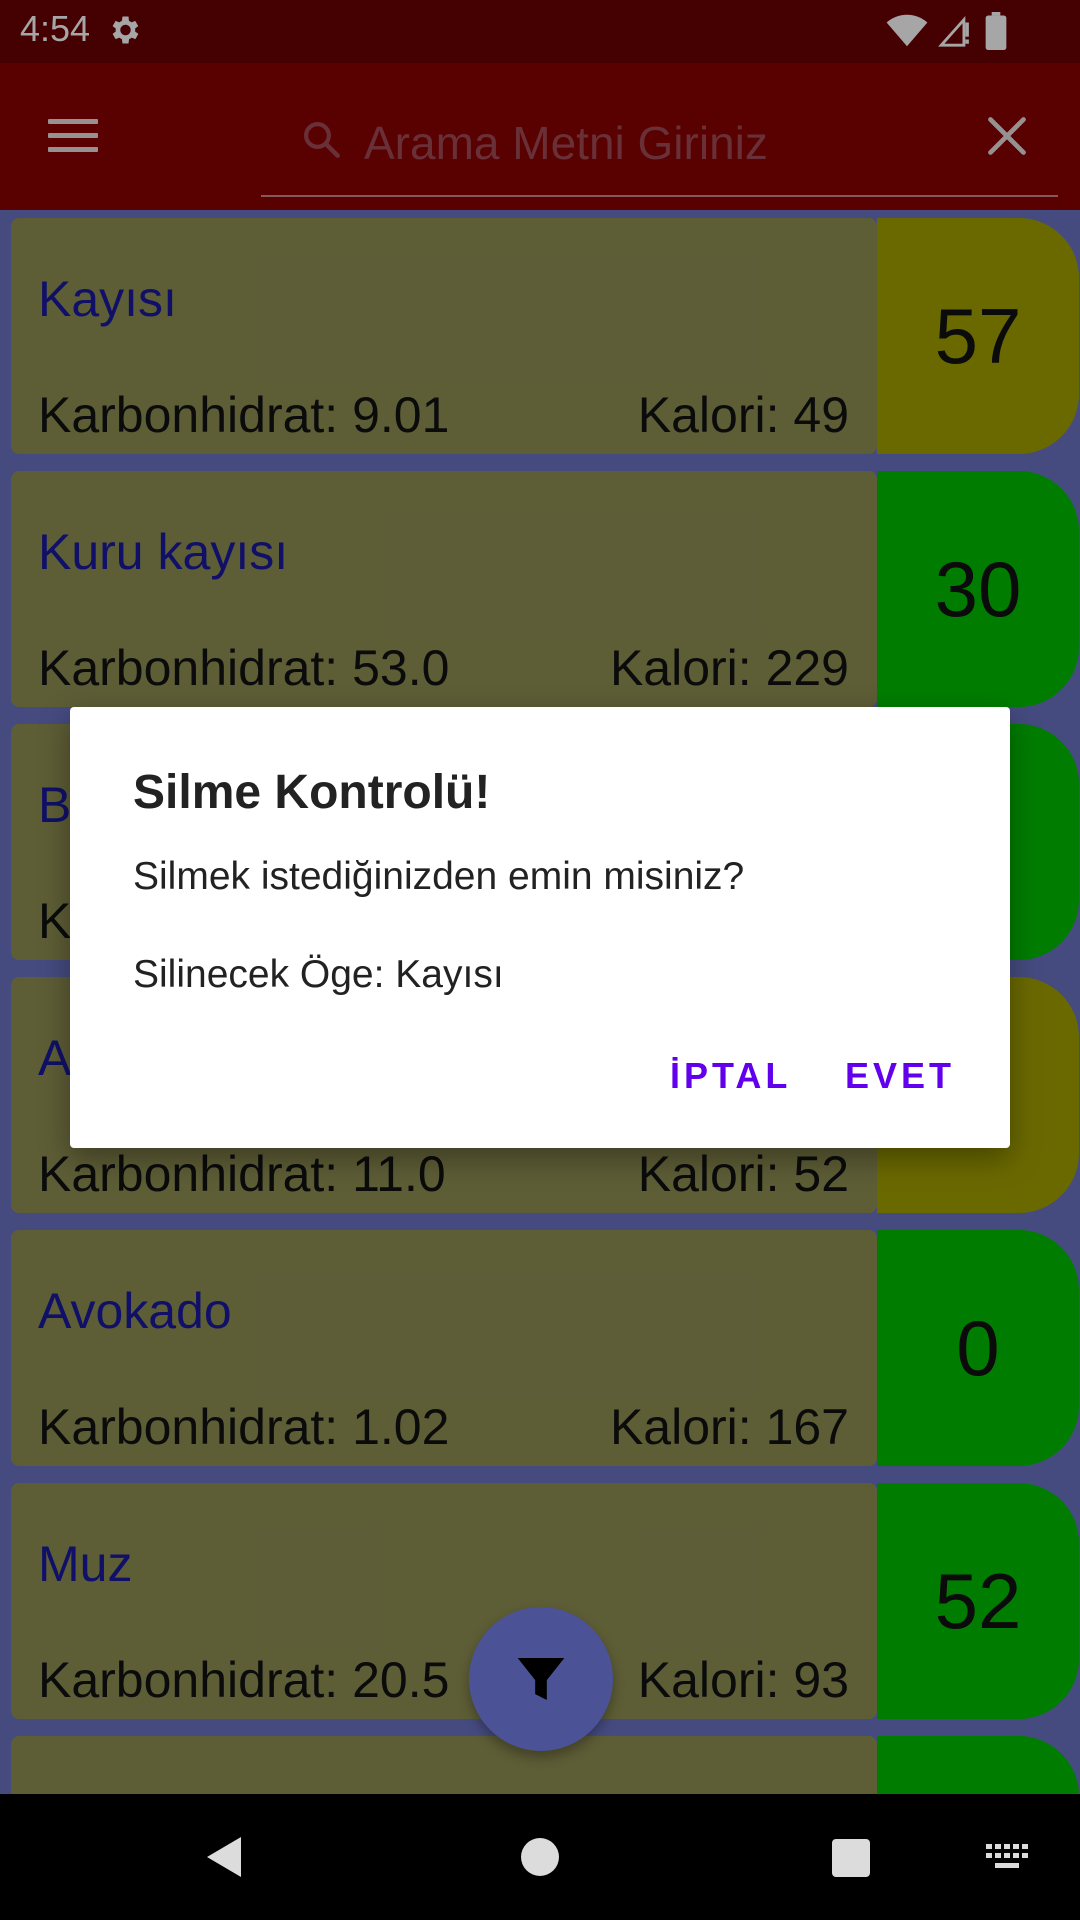  I want to click on recent-apps-icon, so click(851, 1858).